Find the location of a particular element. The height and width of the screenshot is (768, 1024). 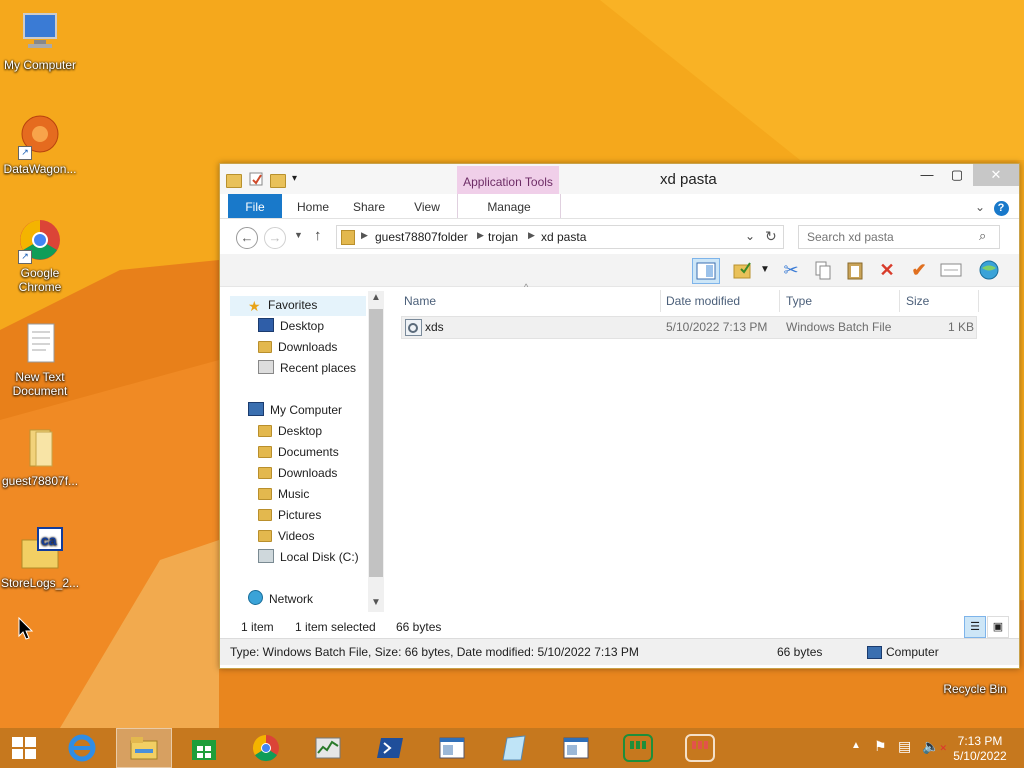

nav-favorites: ★ Favorites is located at coordinates (282, 305).